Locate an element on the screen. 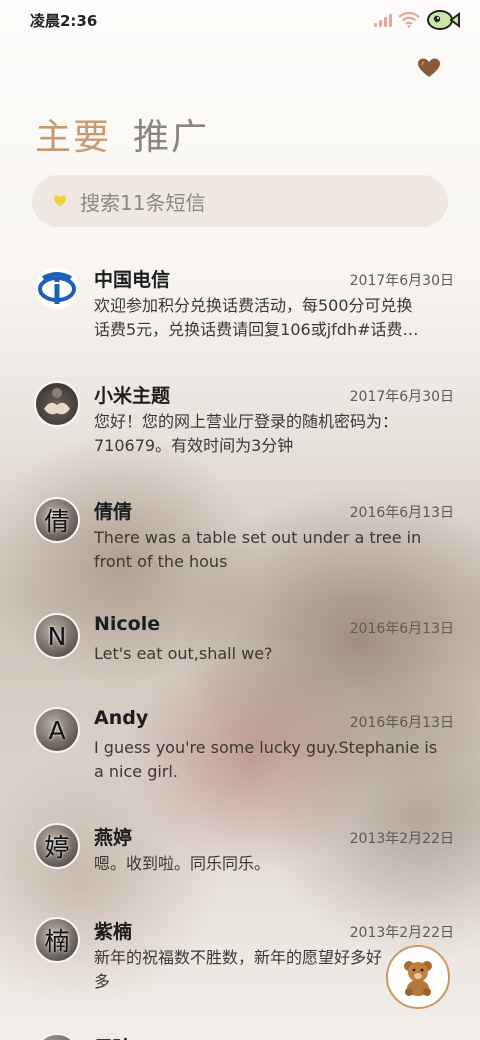  teddy-bear-icon is located at coordinates (418, 978).